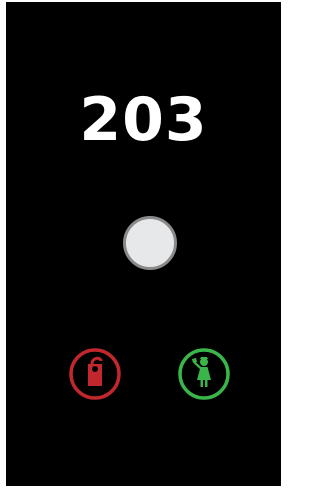  What do you see at coordinates (95, 374) in the screenshot?
I see `do-not-disturb-icon` at bounding box center [95, 374].